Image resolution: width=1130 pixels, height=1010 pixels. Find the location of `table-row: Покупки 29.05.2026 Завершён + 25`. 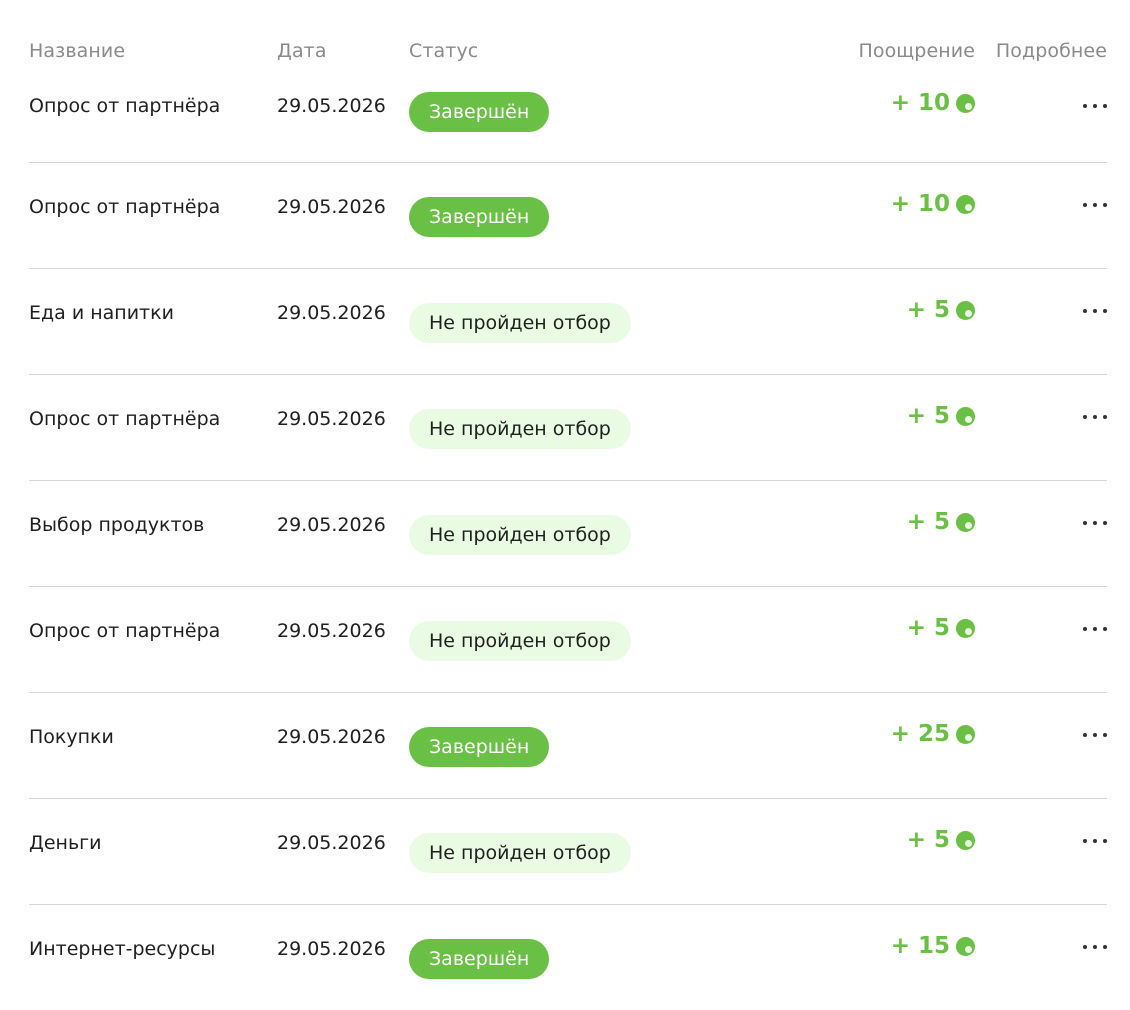

table-row: Покупки 29.05.2026 Завершён + 25 is located at coordinates (568, 745).